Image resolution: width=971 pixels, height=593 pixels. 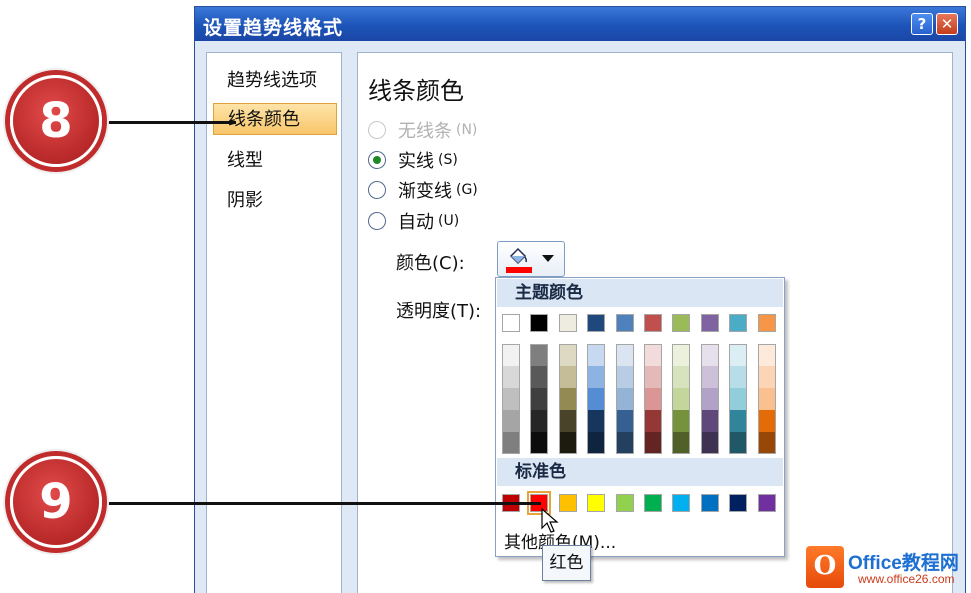 What do you see at coordinates (566, 563) in the screenshot?
I see `color-tooltip: 红色` at bounding box center [566, 563].